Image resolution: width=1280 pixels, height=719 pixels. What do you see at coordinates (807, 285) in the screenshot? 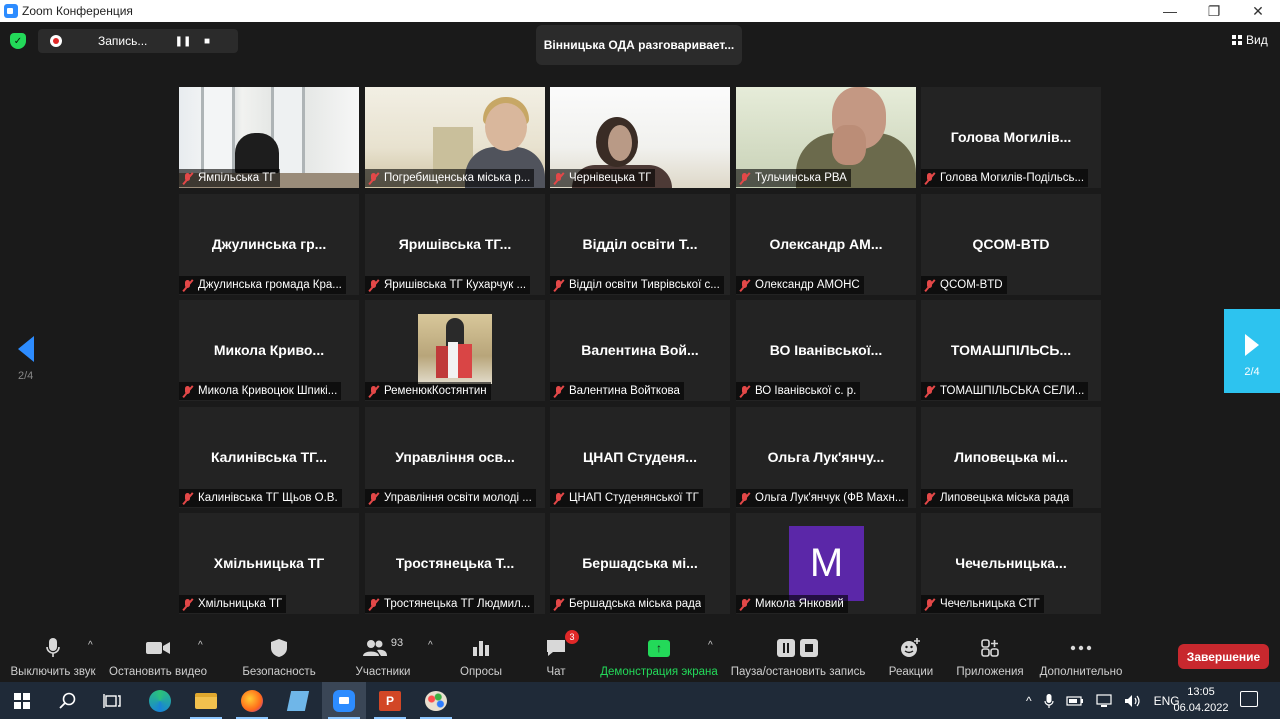
I see `participant-name: Олександр AMOHC` at bounding box center [807, 285].